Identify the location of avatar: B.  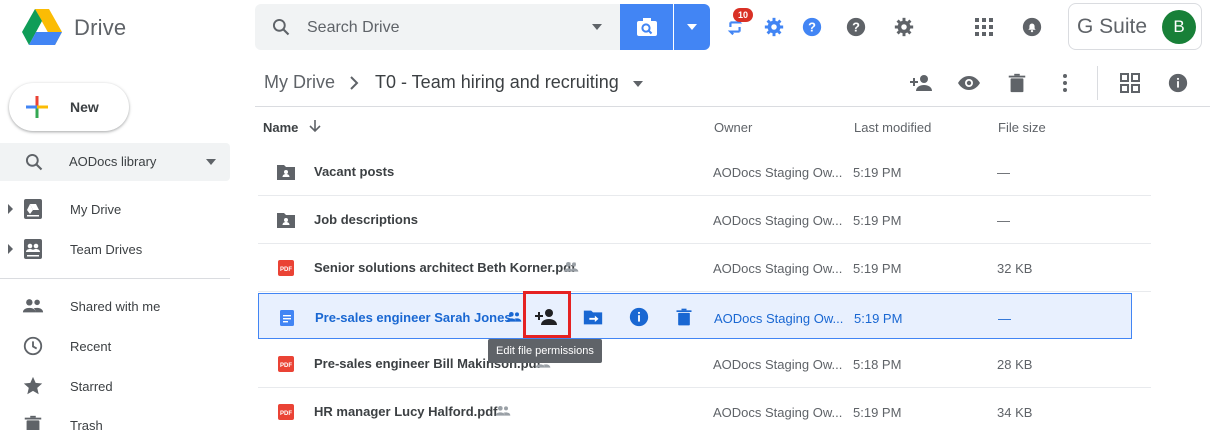
(1179, 27).